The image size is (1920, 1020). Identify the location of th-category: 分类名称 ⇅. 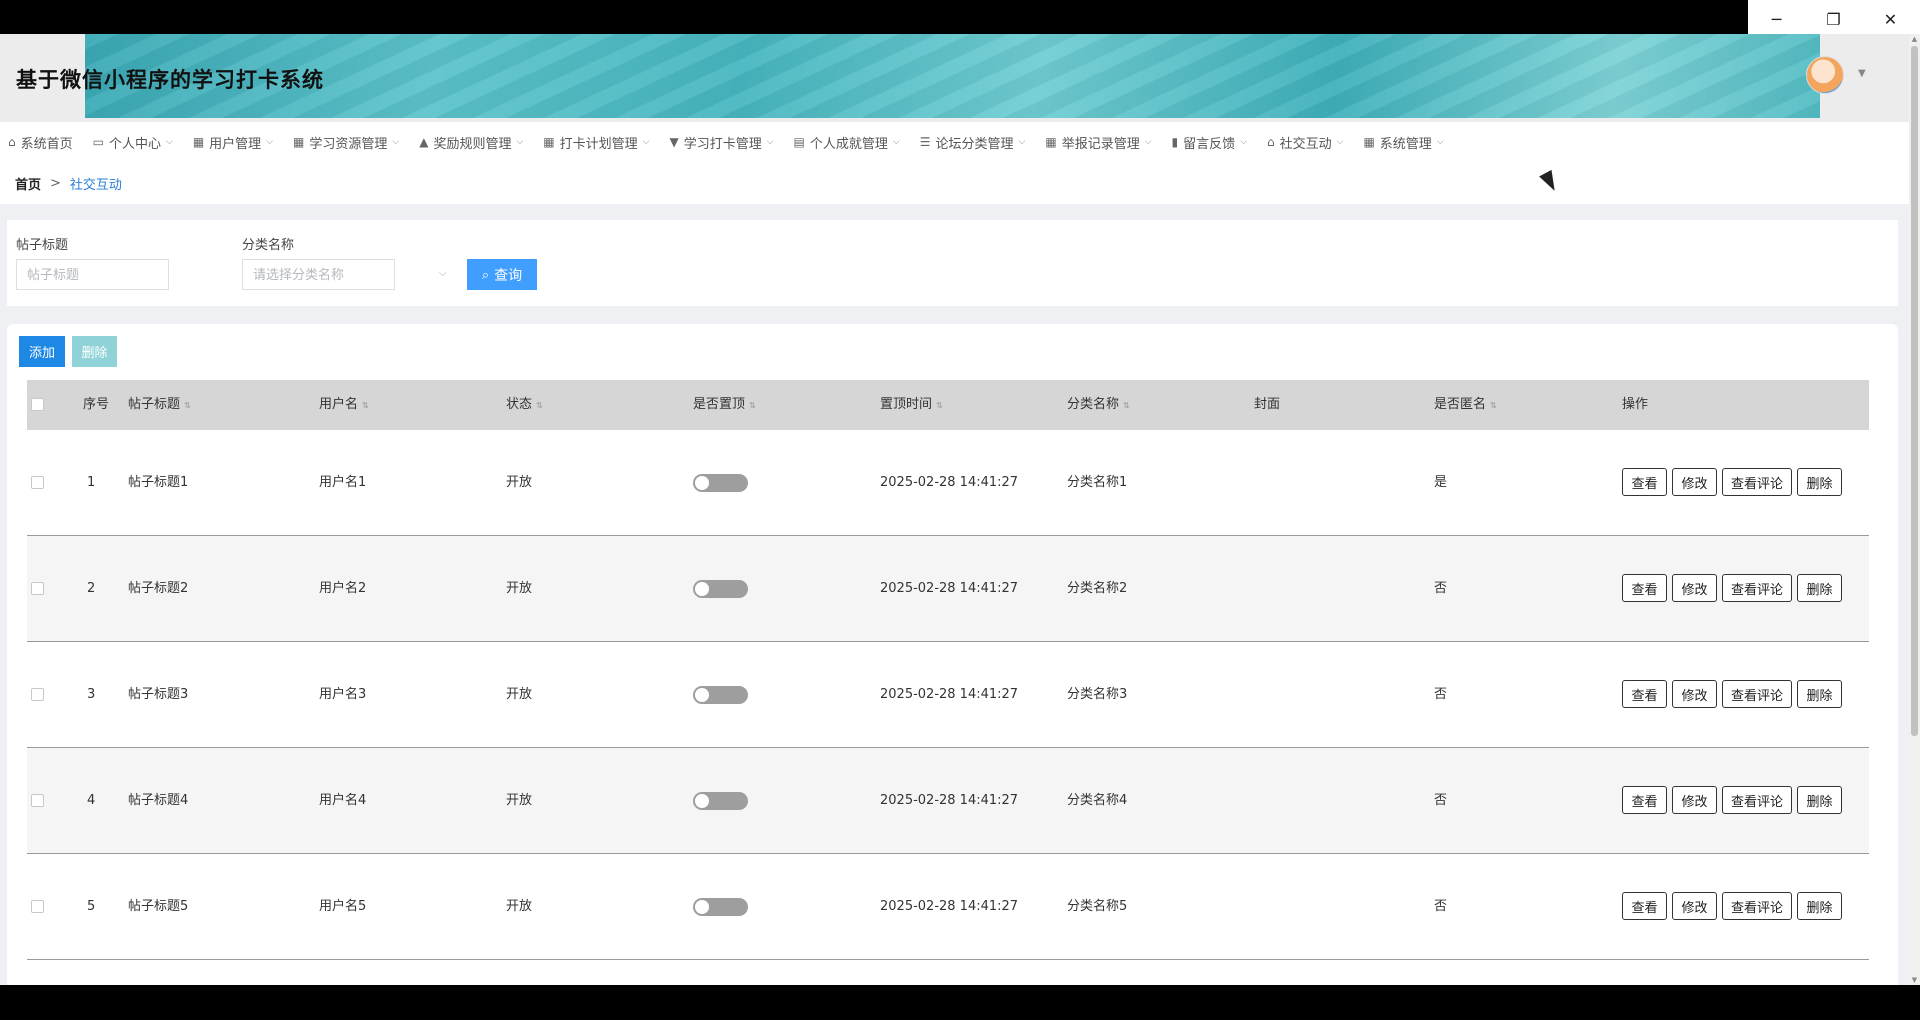
(1098, 405).